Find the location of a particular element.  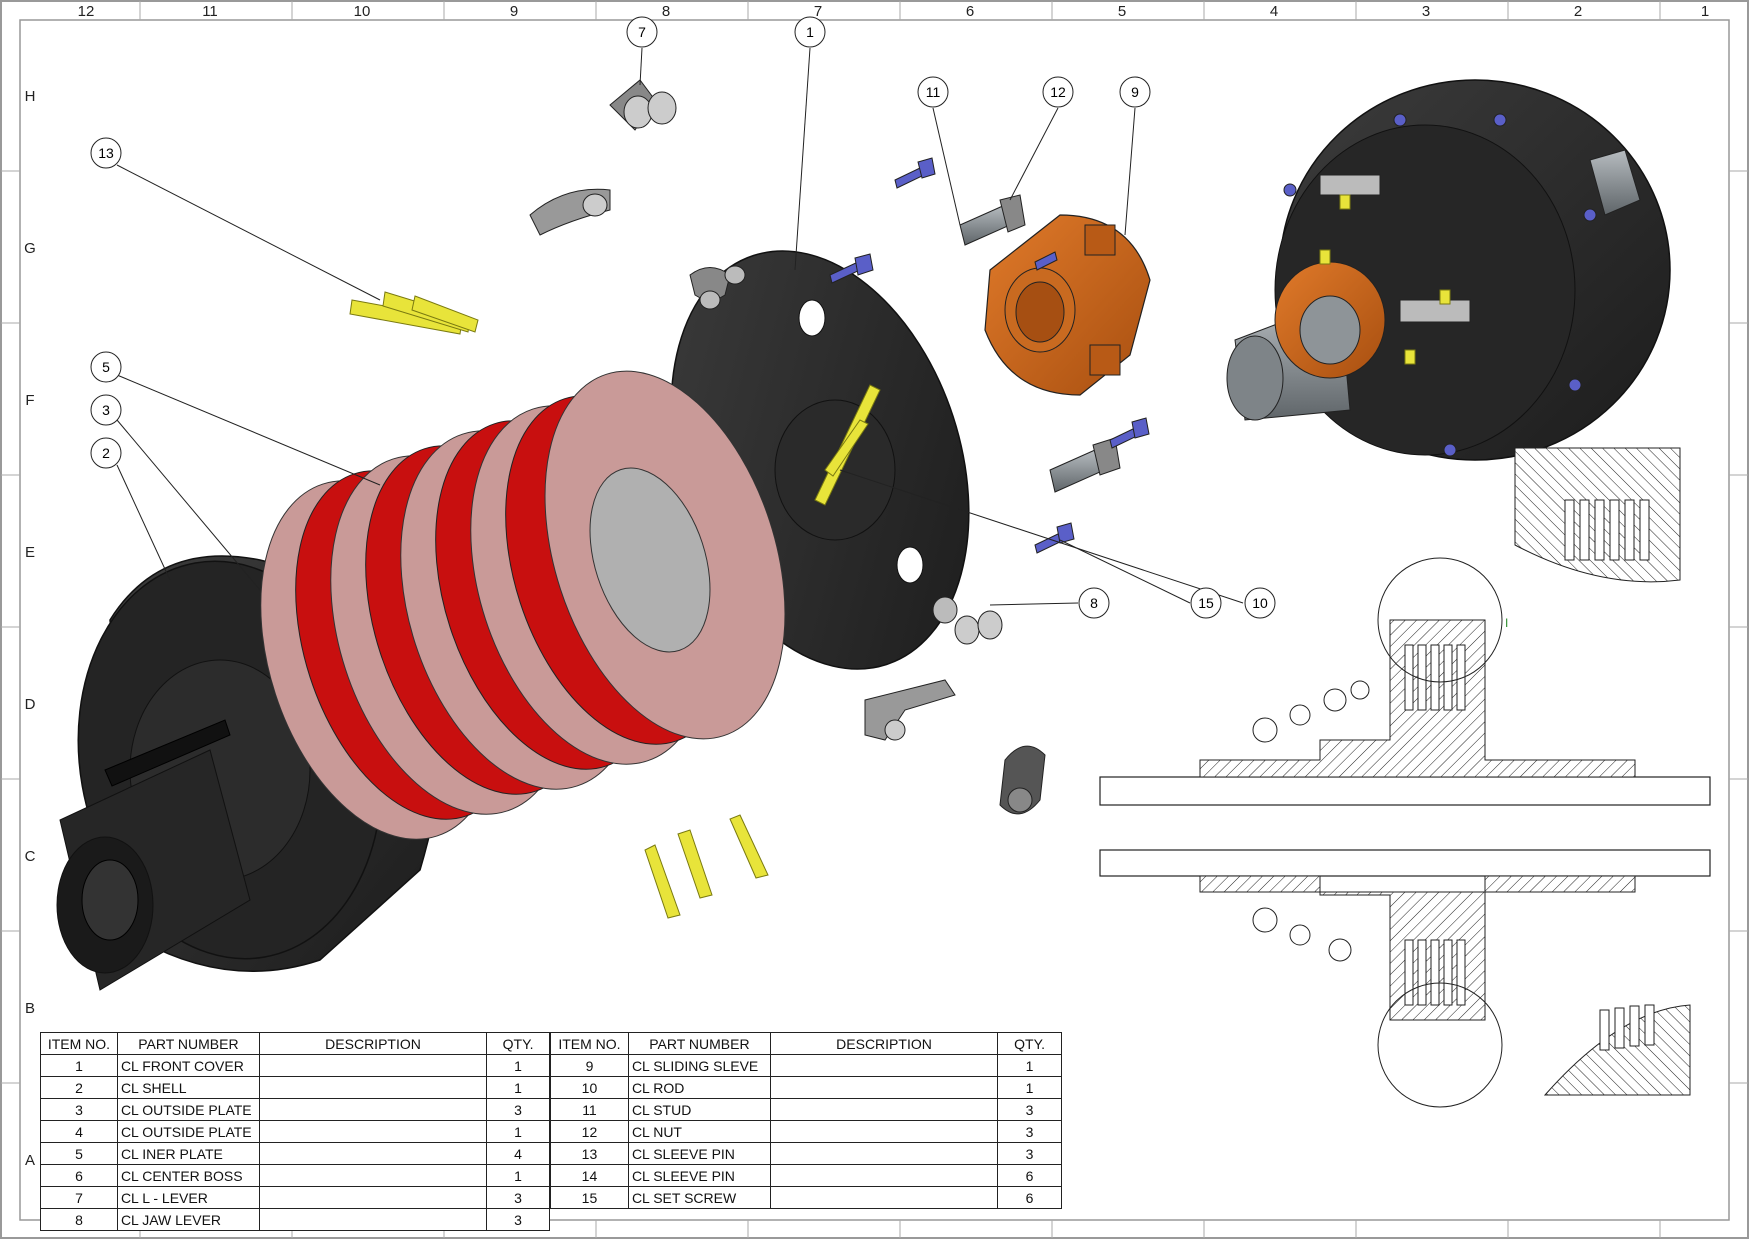

row-label: B is located at coordinates (30, 1008).